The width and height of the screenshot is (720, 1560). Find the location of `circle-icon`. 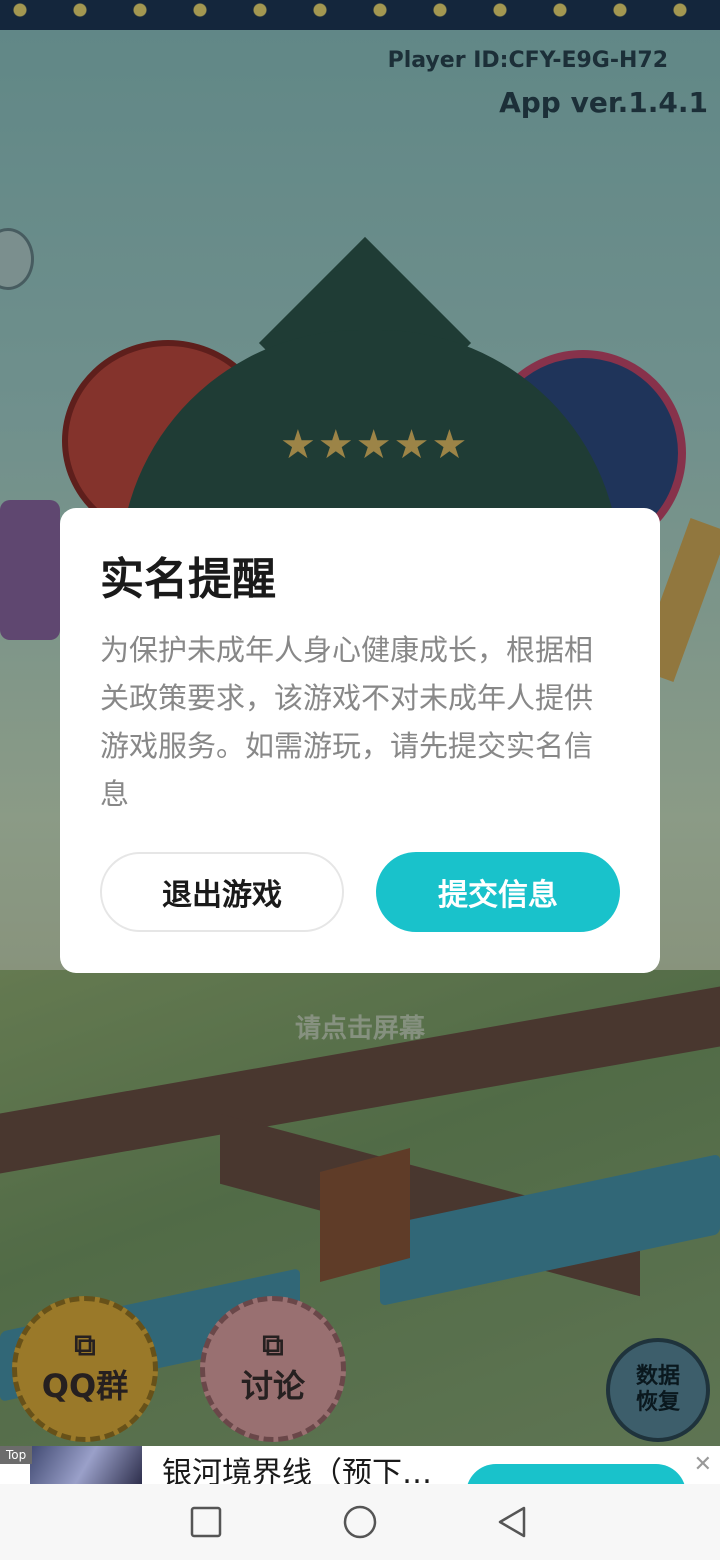

circle-icon is located at coordinates (360, 1522).